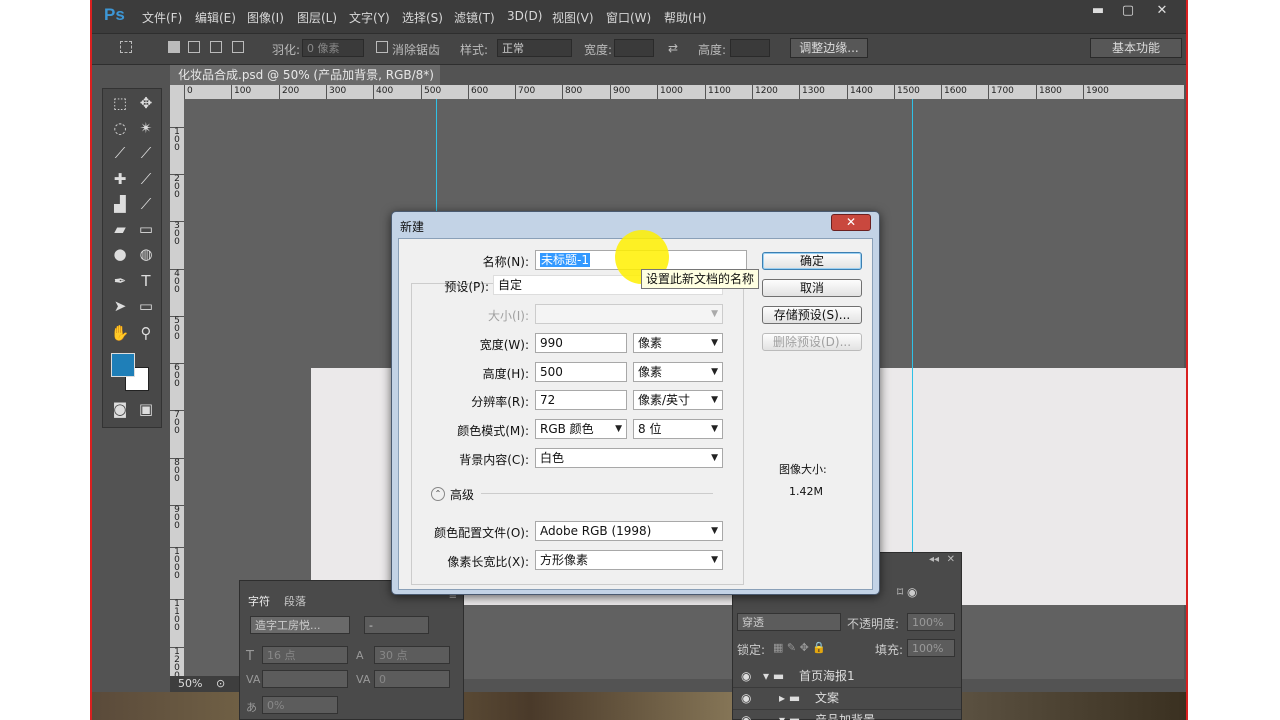  I want to click on advanced-label: 高级, so click(462, 494).